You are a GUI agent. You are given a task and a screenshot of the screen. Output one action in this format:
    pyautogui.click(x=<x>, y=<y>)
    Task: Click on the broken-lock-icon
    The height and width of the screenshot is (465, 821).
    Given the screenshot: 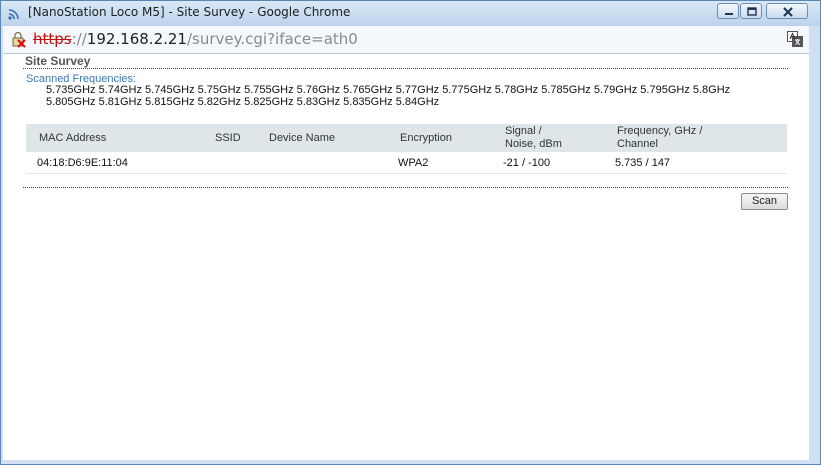 What is the action you would take?
    pyautogui.click(x=20, y=39)
    